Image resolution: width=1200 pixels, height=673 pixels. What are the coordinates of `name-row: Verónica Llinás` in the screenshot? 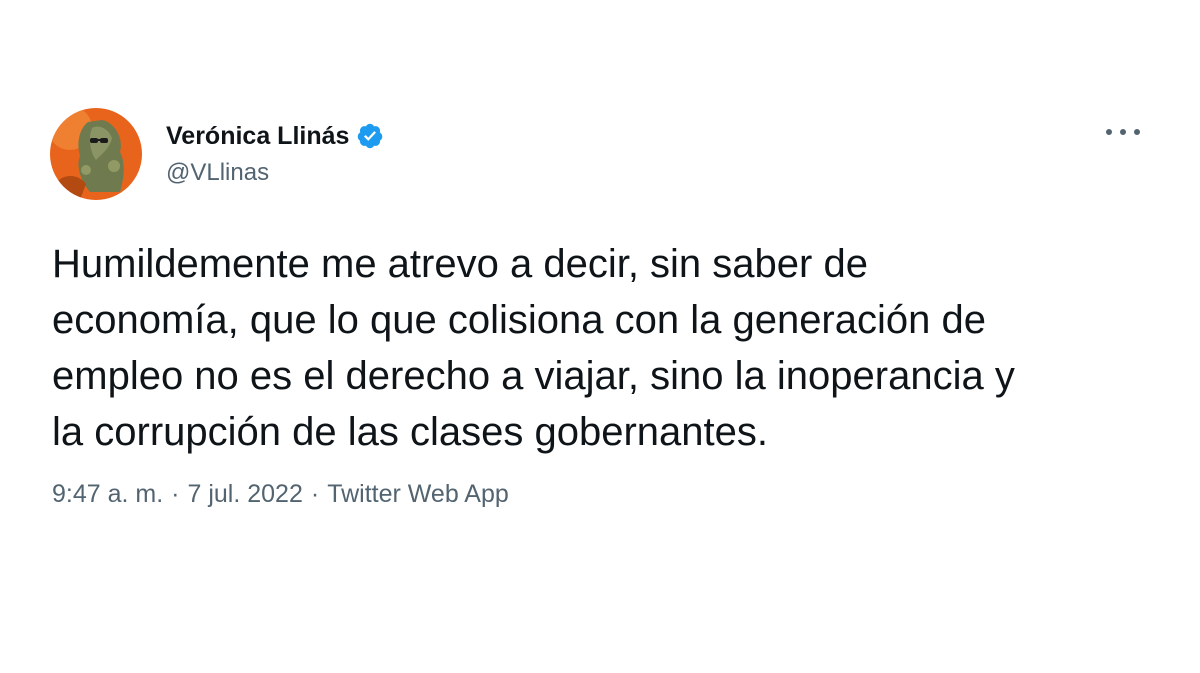 It's located at (275, 136).